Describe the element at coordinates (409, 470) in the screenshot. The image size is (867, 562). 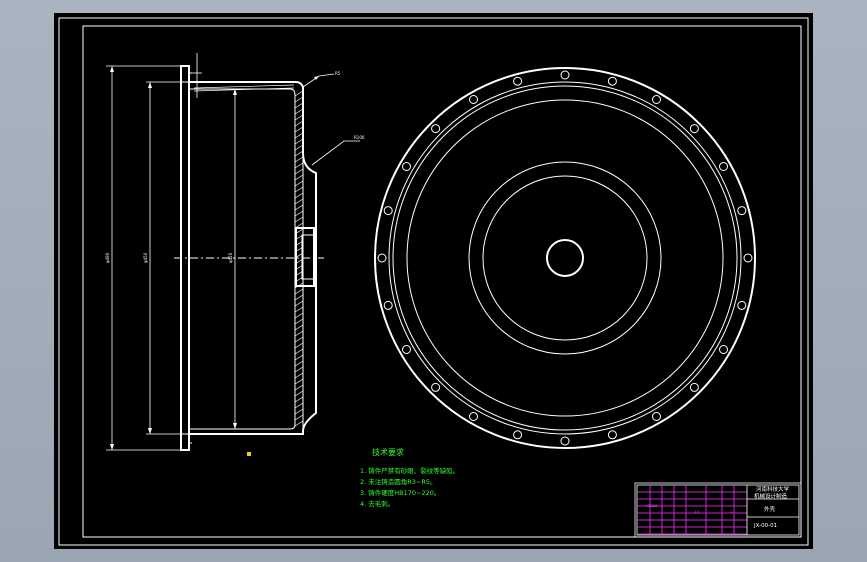
I see `tech-req-line-1: 1. 铸件严禁有砂眼、裂纹等缺陷。` at that location.